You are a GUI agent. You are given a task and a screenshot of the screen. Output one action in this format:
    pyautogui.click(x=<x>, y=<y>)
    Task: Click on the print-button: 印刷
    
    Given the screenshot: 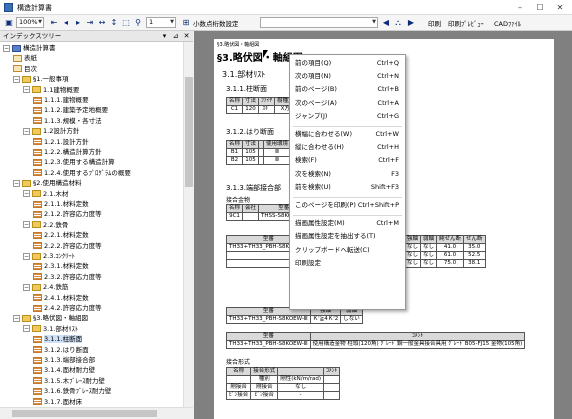 What is the action you would take?
    pyautogui.click(x=434, y=23)
    